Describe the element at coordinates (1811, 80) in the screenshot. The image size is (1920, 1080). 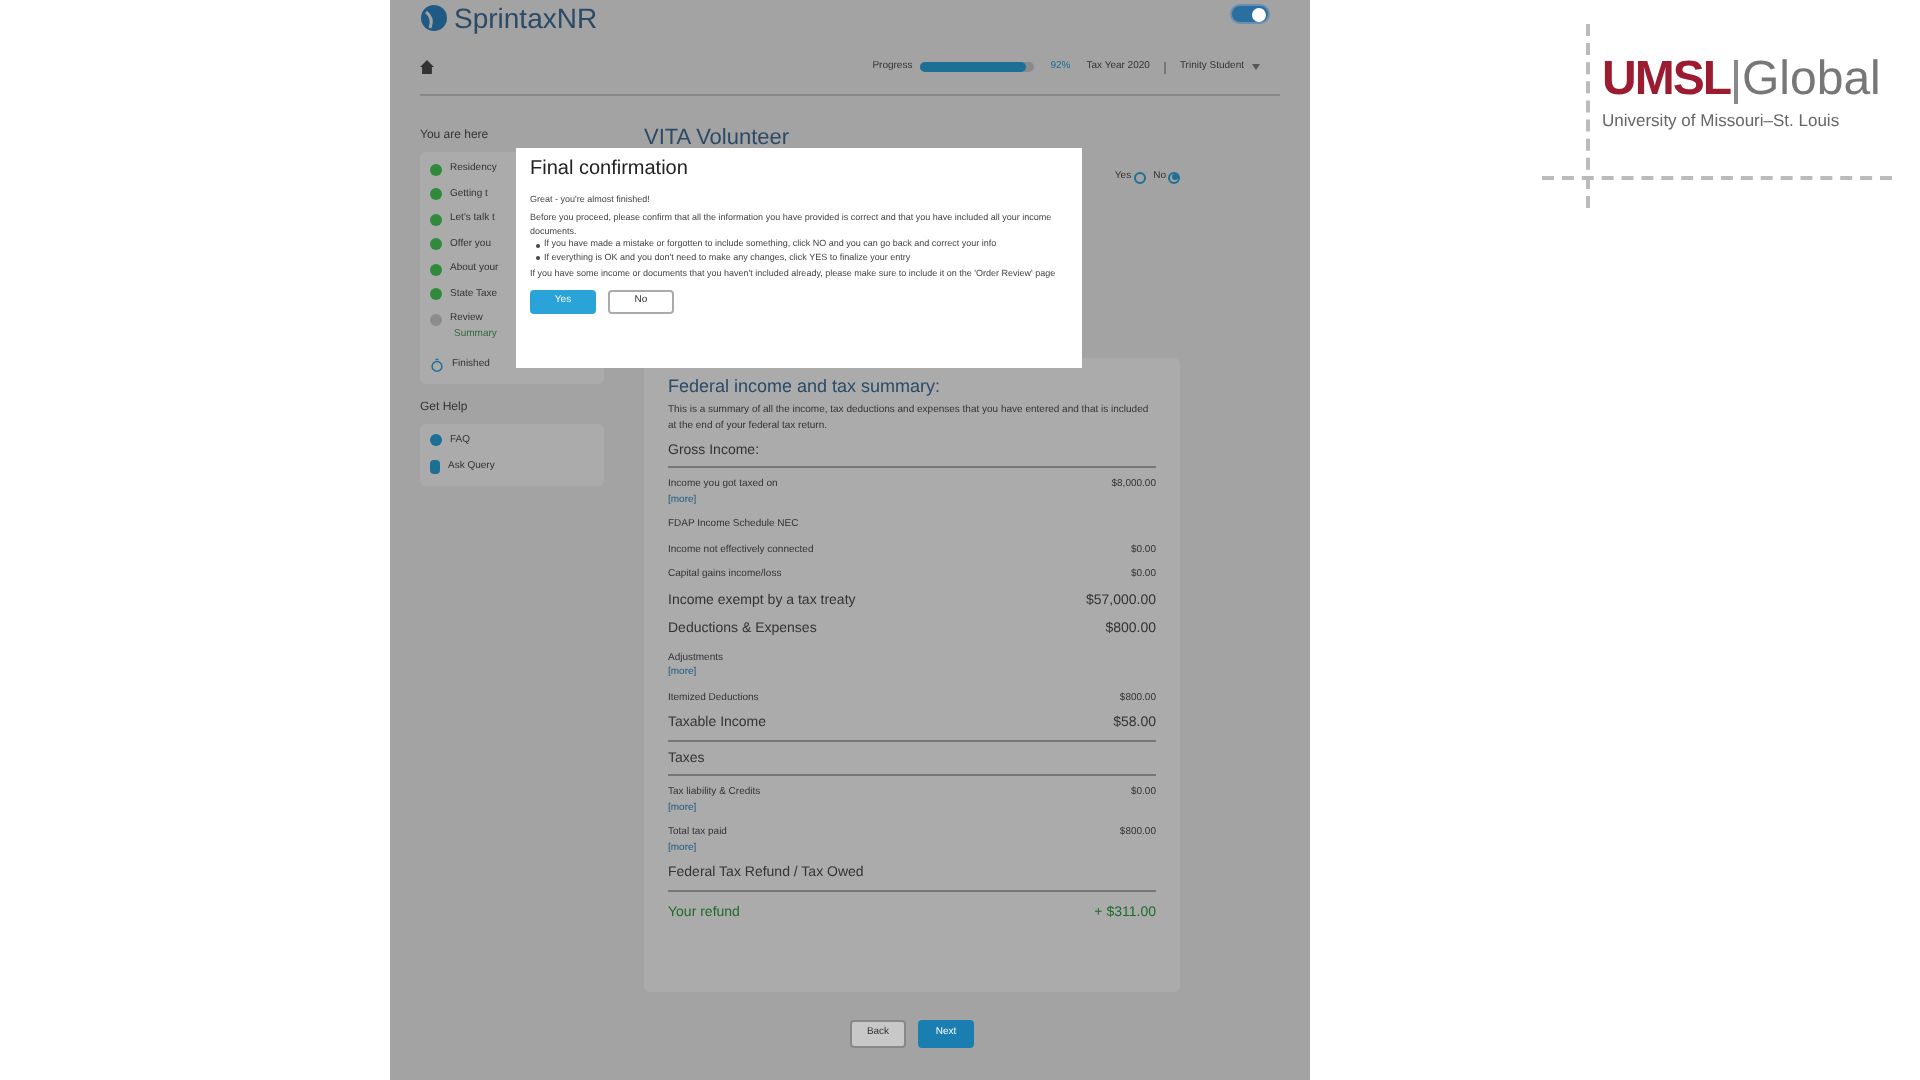
I see `brand-sub: Global` at that location.